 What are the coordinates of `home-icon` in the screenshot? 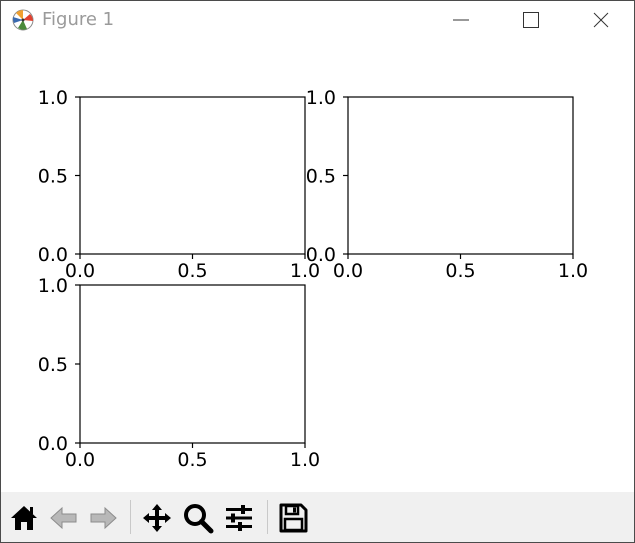 It's located at (24, 518).